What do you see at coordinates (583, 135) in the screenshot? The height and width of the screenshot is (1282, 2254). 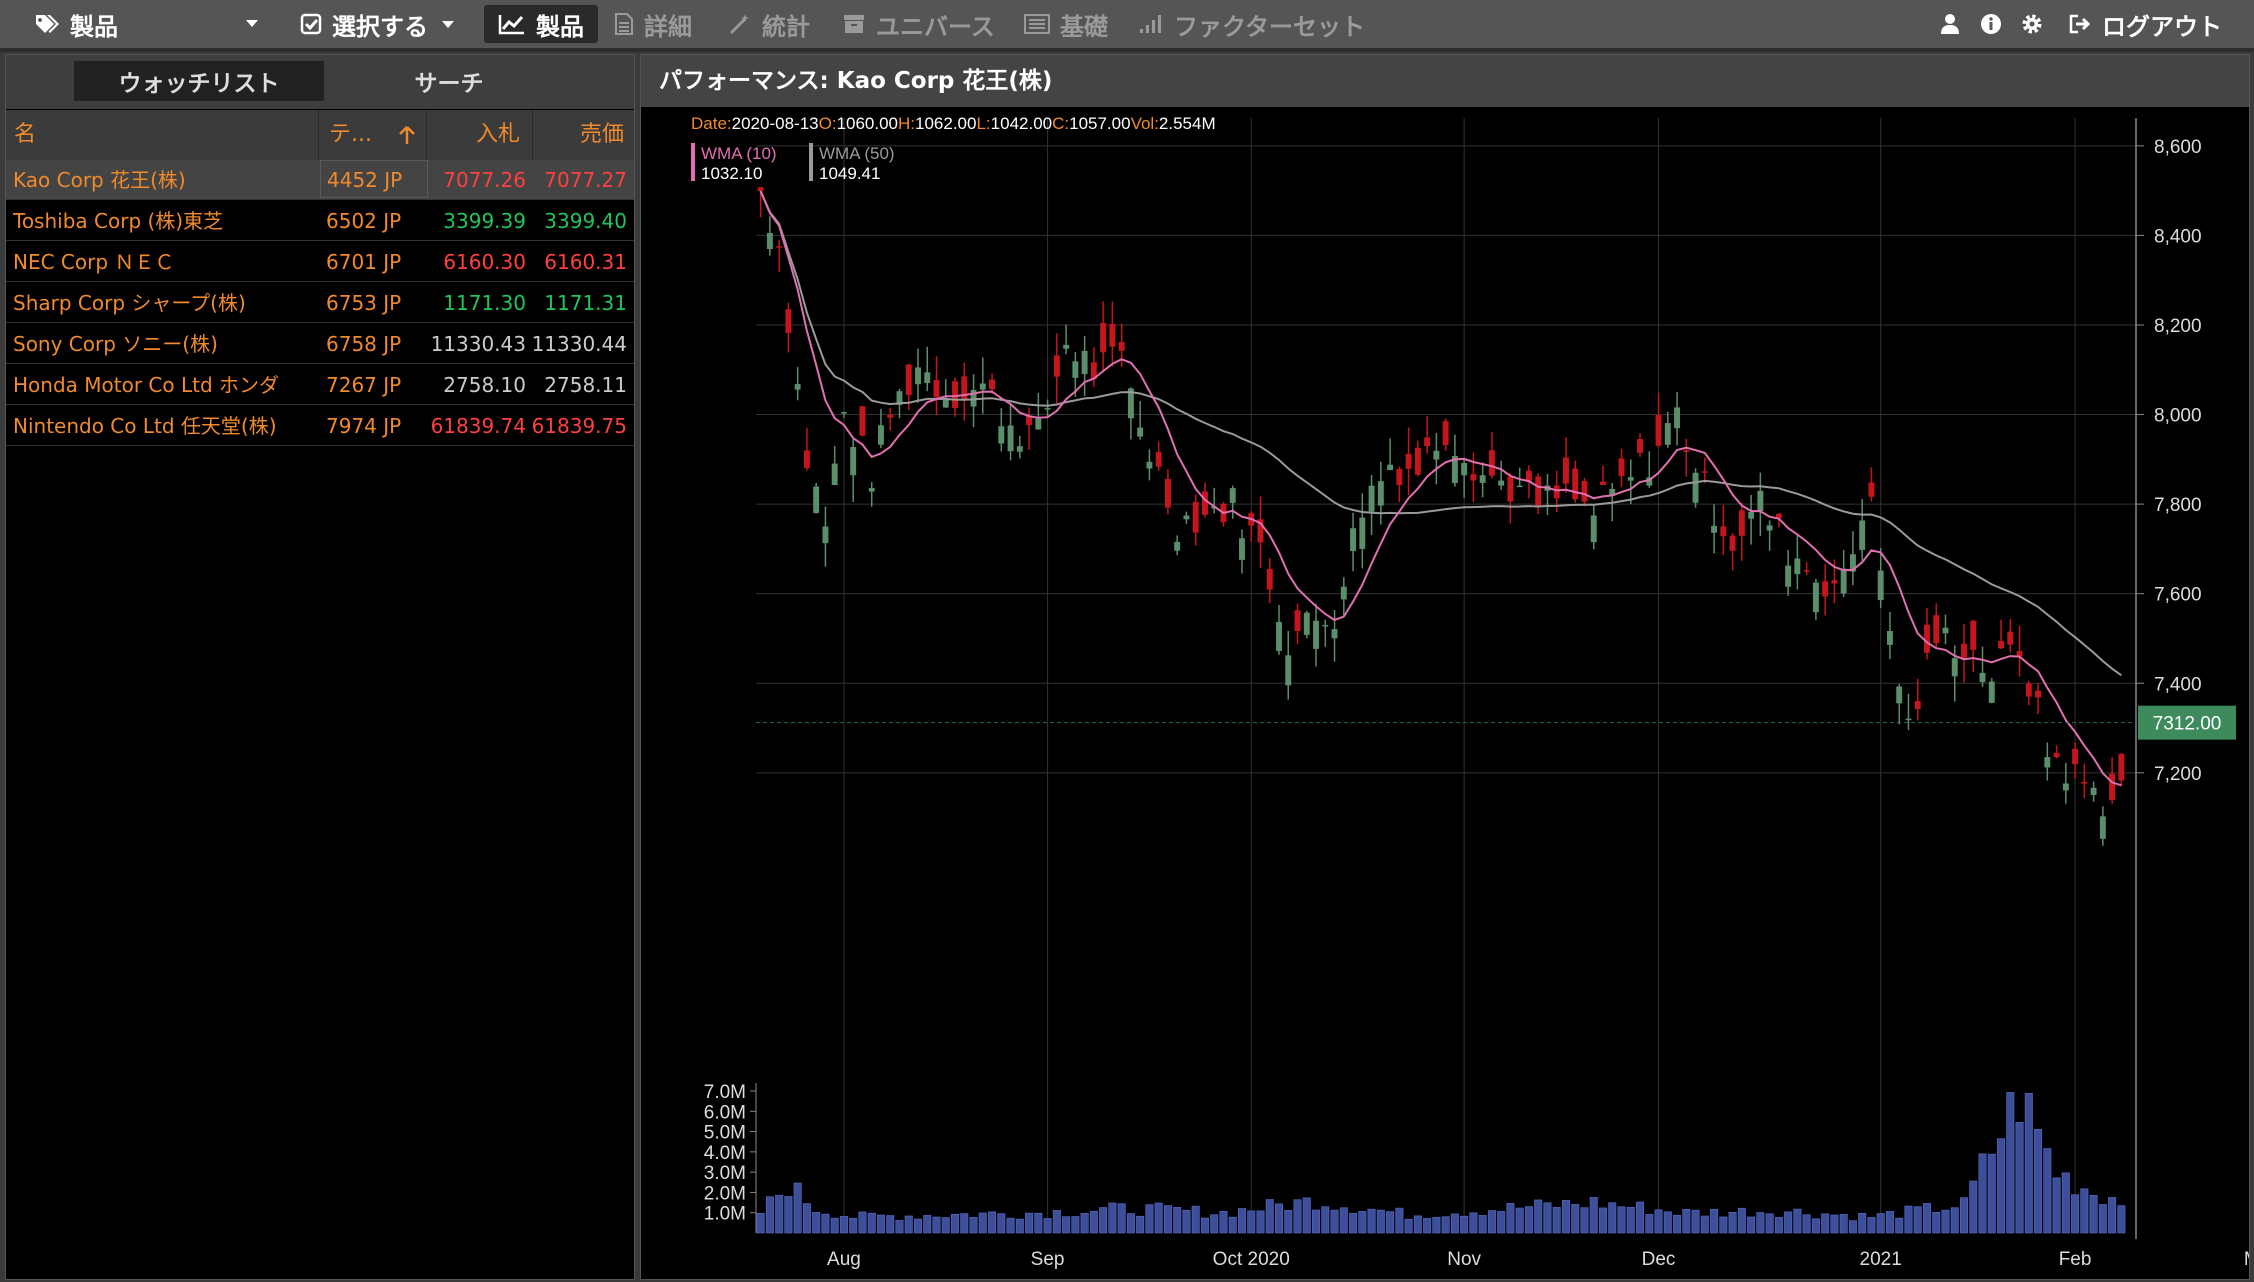 I see `column-header-ask: 売価` at bounding box center [583, 135].